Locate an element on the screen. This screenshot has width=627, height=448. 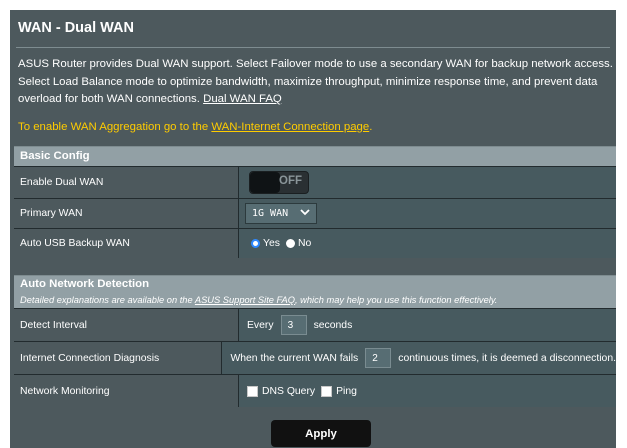
primary-wan-value: 1G WAN is located at coordinates (427, 213).